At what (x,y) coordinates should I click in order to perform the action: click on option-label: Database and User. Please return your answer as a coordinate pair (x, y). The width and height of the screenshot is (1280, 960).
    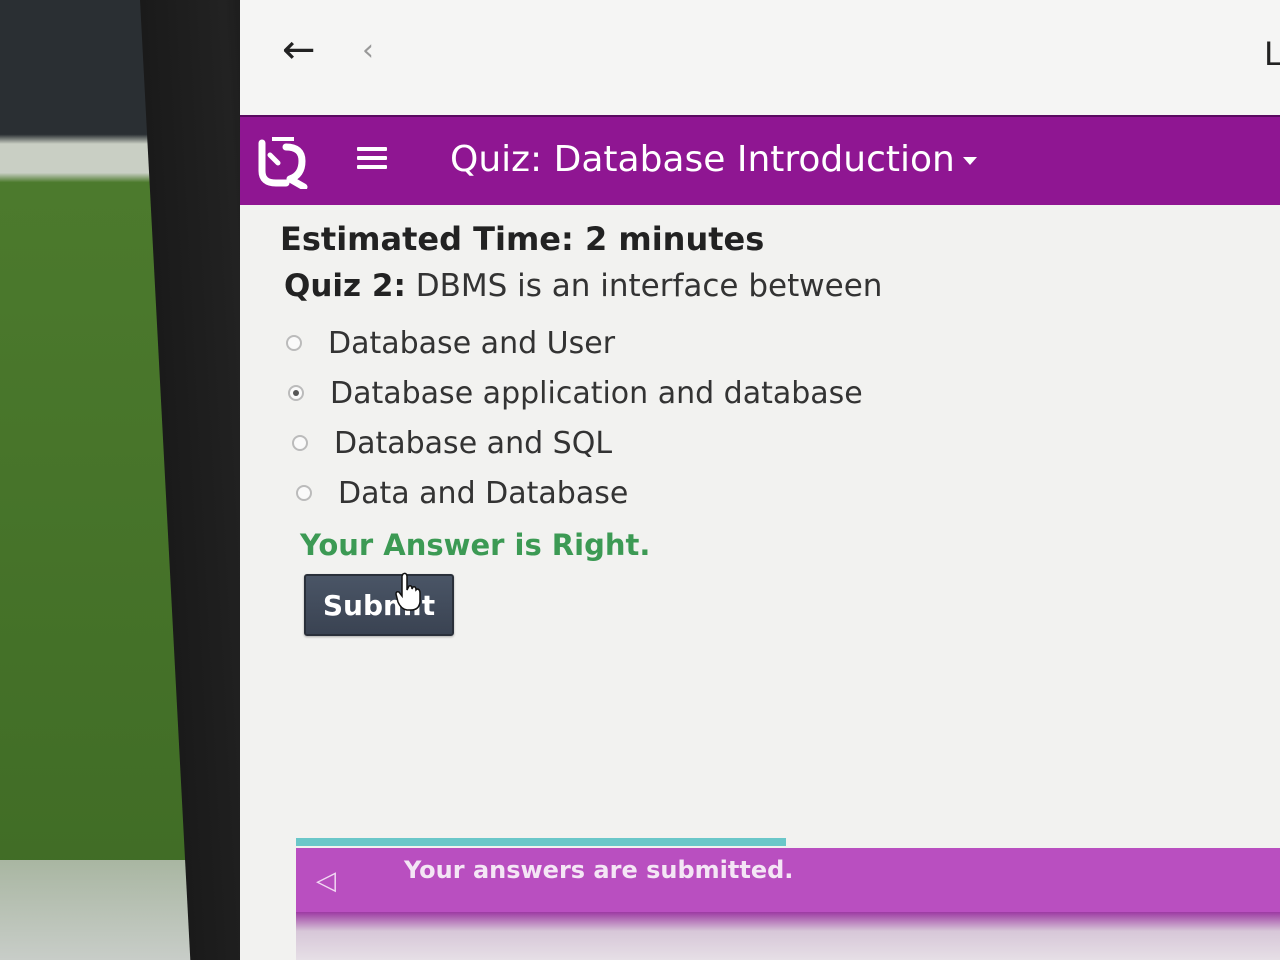
    Looking at the image, I should click on (472, 343).